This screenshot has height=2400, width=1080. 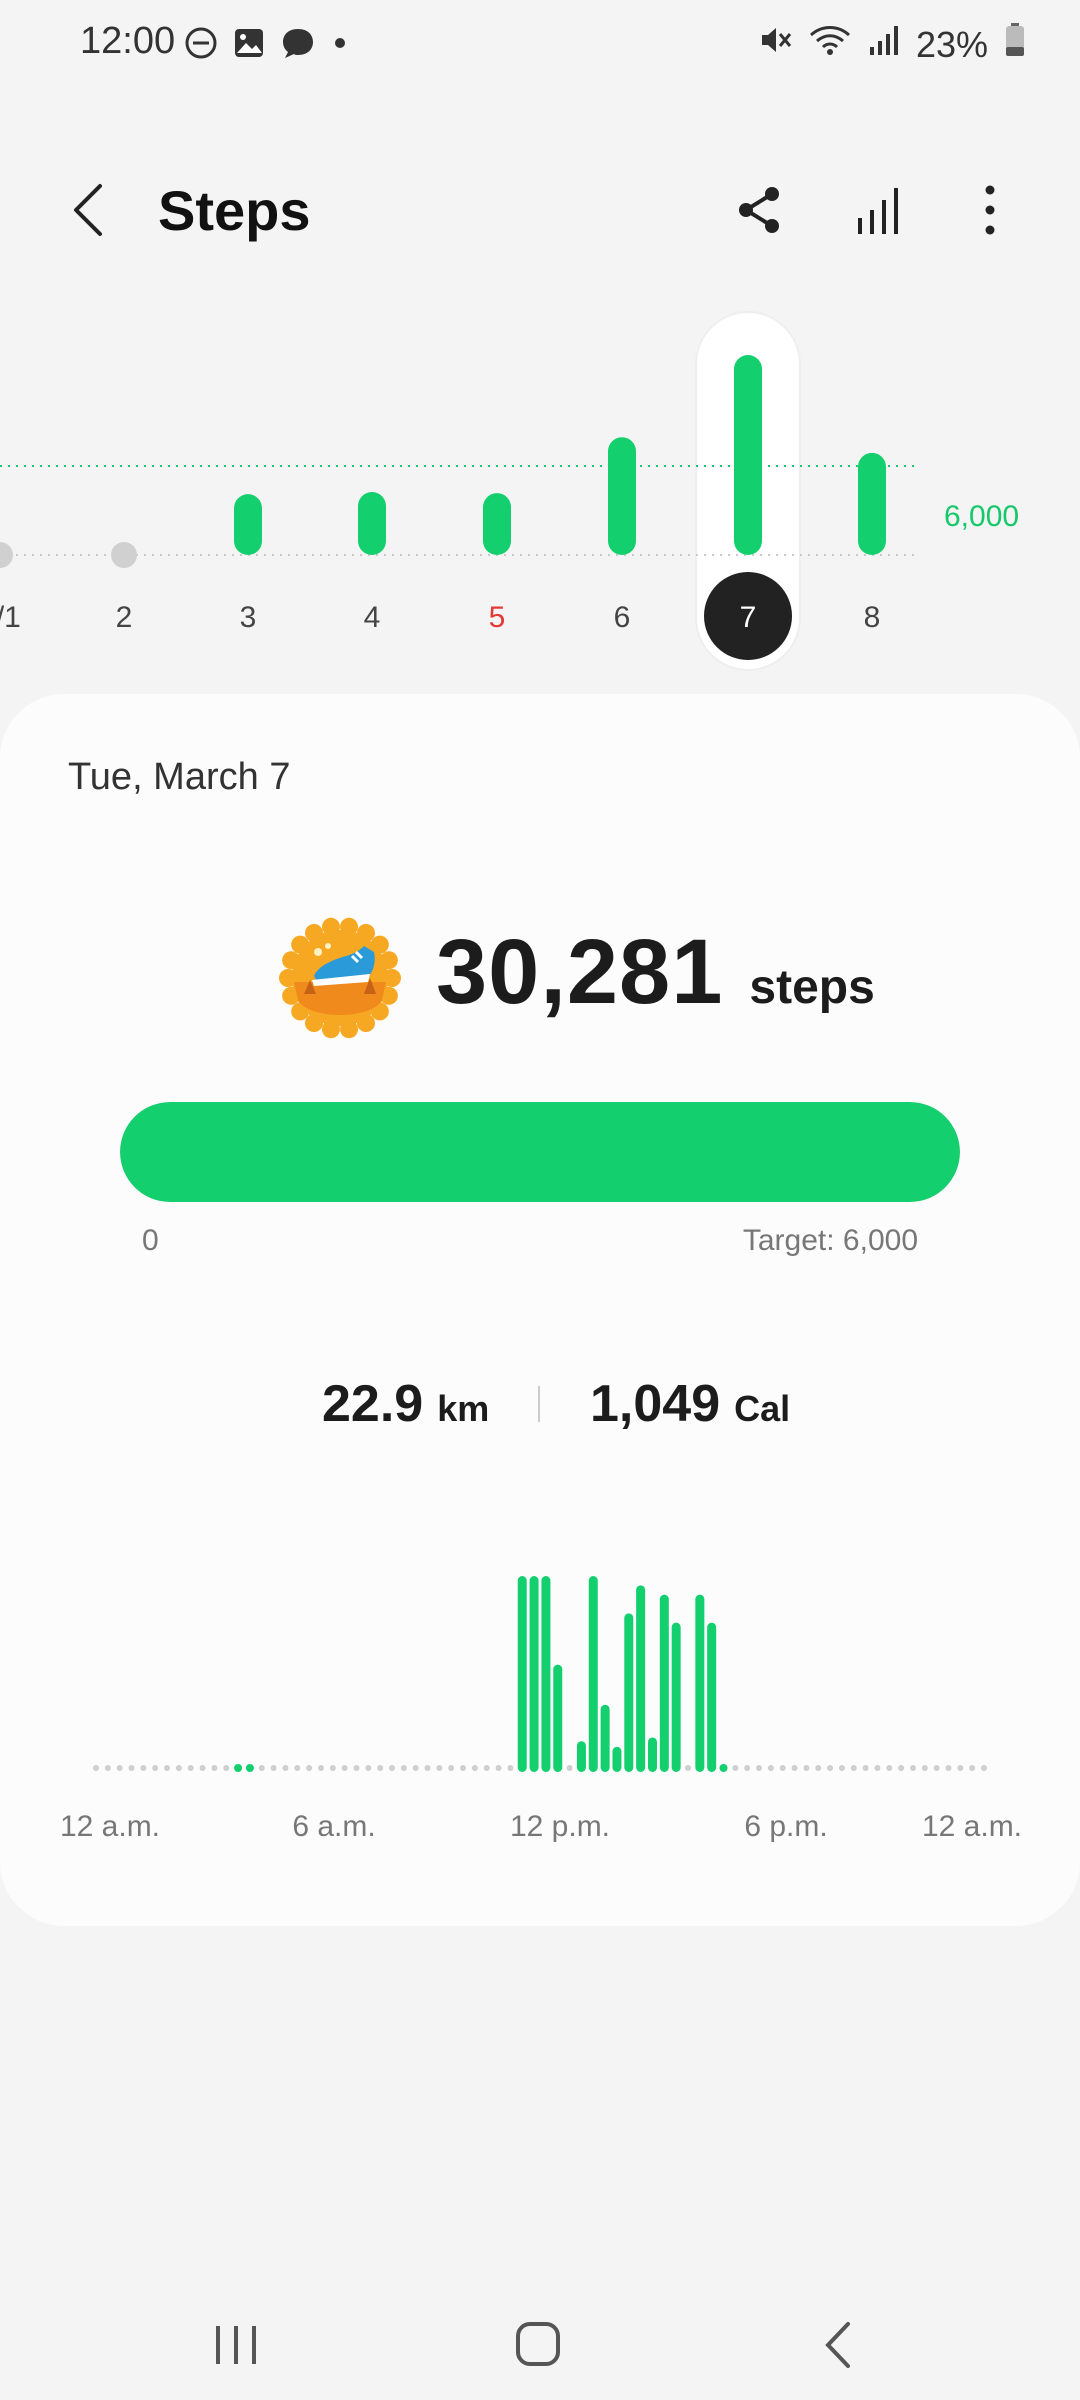 I want to click on hourly-steps-bars, so click(x=540, y=1684).